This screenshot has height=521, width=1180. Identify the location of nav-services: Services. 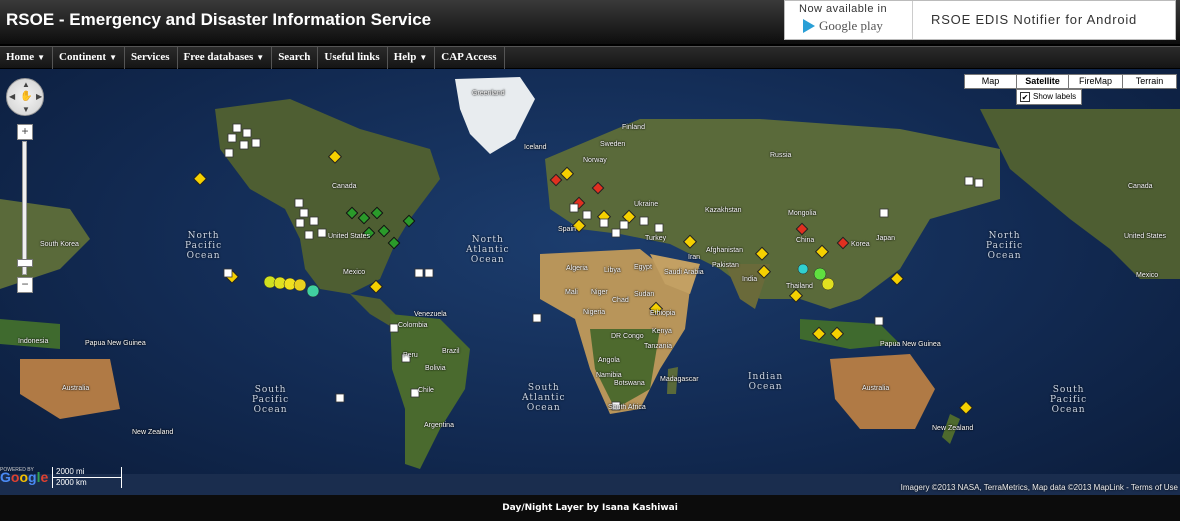
(151, 58).